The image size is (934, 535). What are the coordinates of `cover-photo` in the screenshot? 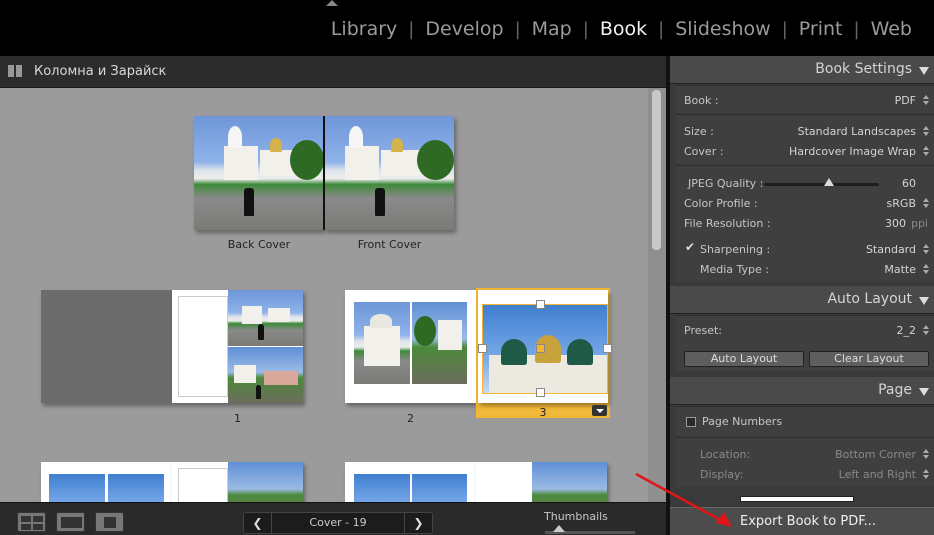 It's located at (389, 173).